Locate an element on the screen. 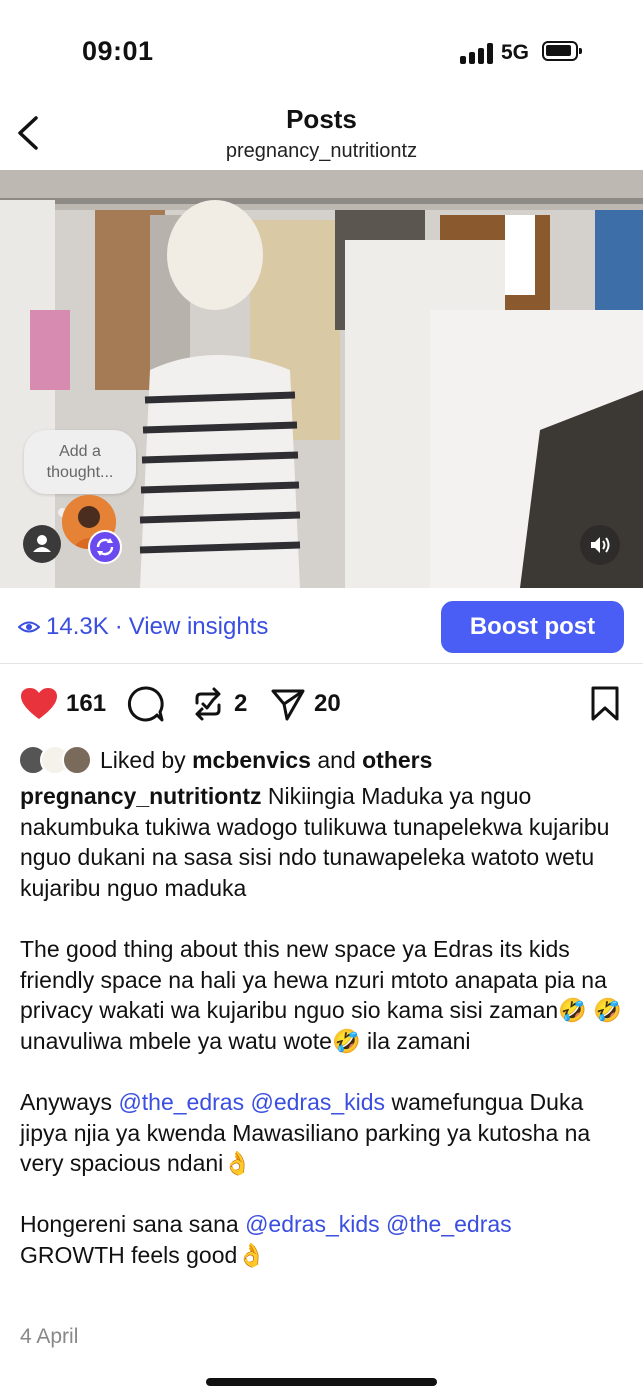  status-bar: 09:01 5G is located at coordinates (321, 50).